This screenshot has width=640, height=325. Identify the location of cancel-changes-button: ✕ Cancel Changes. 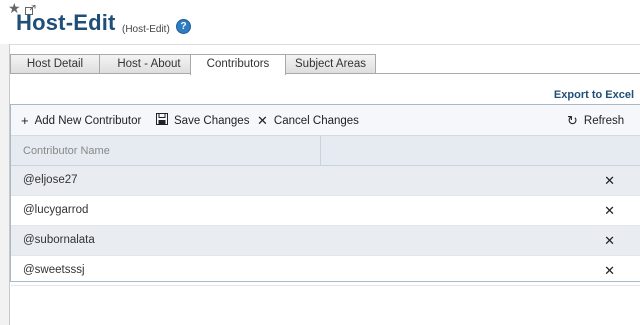
(308, 121).